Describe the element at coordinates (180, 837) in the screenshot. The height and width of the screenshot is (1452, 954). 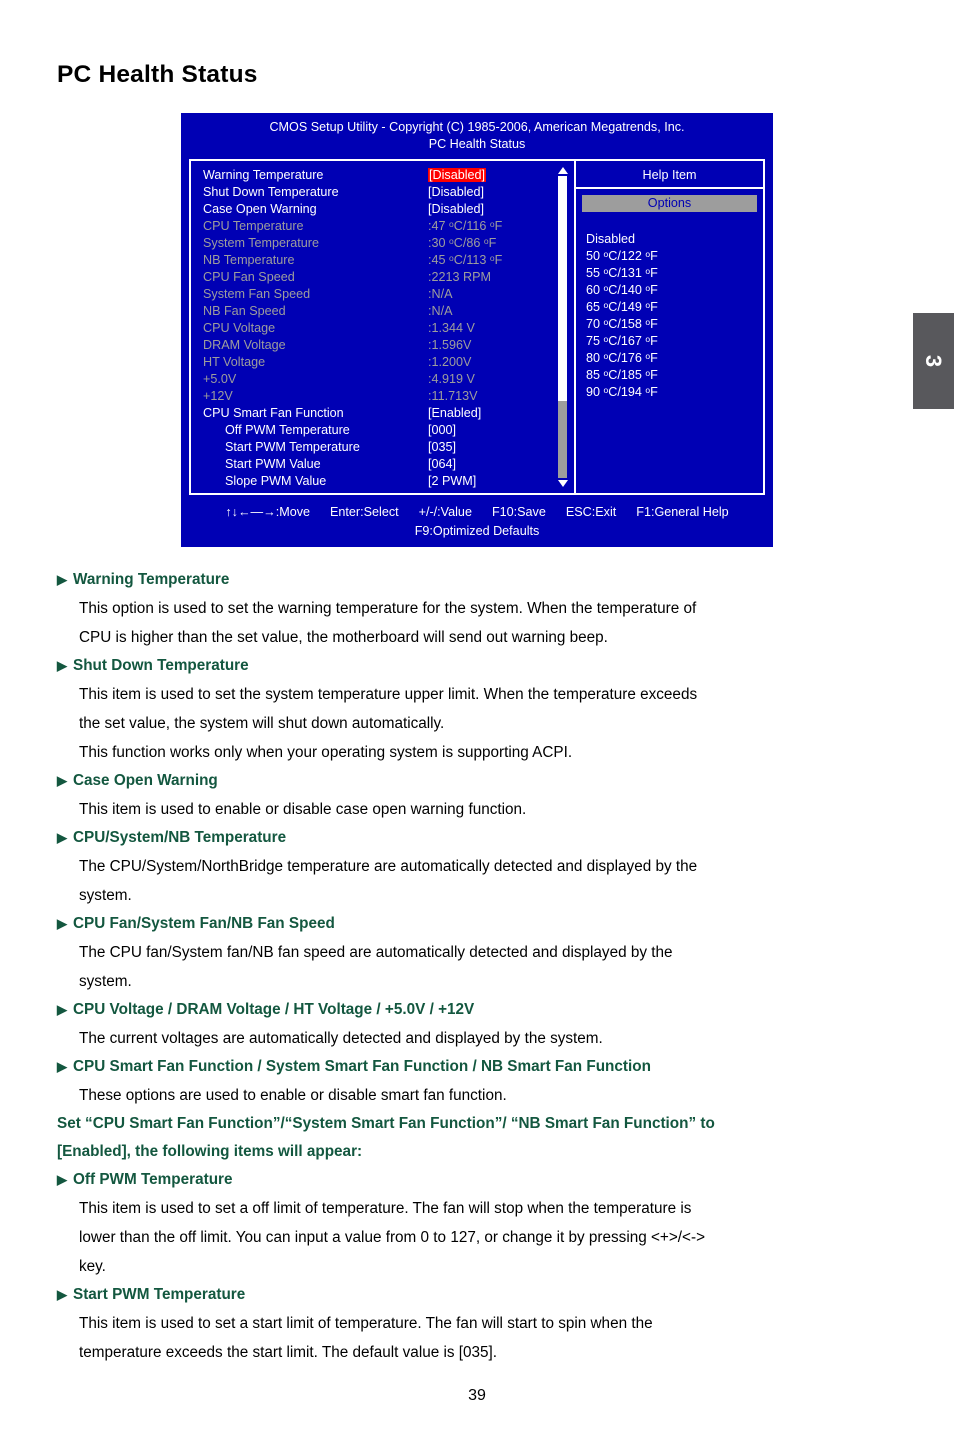
I see `section-heading-text: CPU/System/NB Temperature` at that location.